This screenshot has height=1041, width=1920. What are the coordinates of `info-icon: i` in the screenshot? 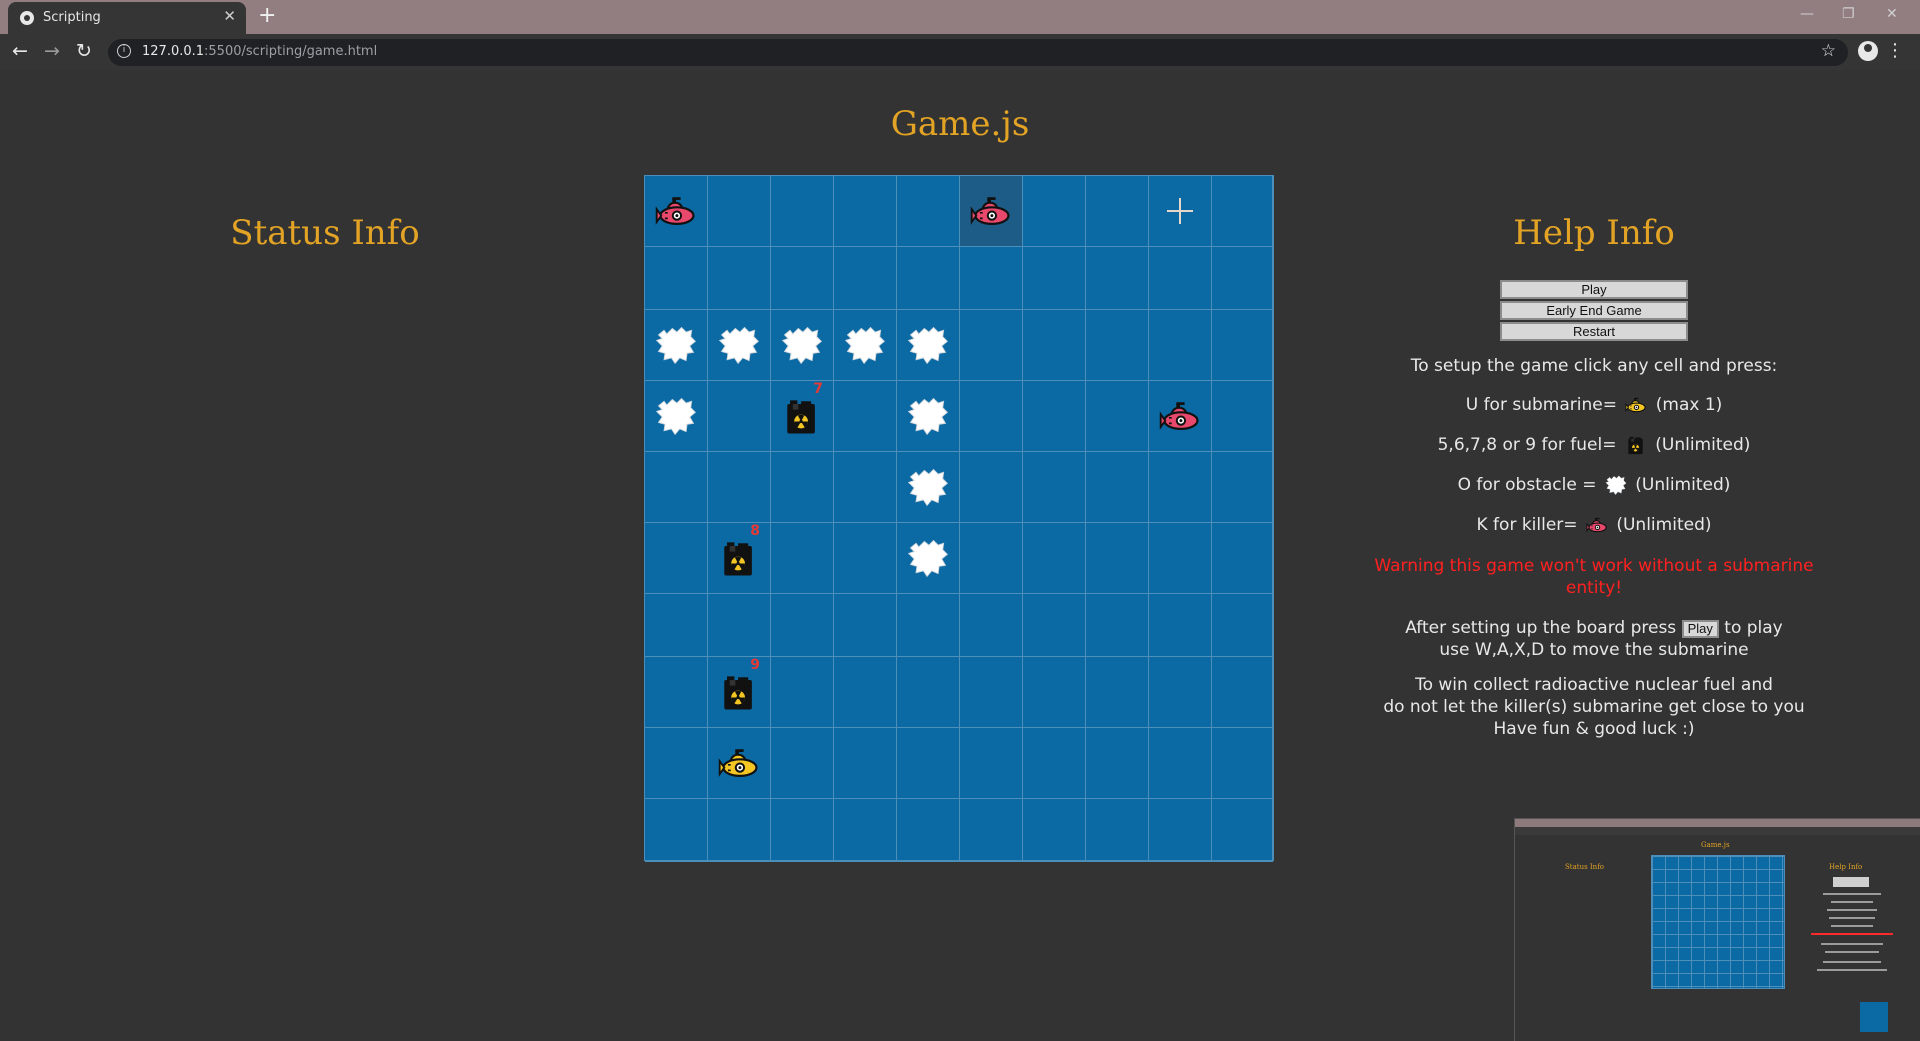 It's located at (124, 51).